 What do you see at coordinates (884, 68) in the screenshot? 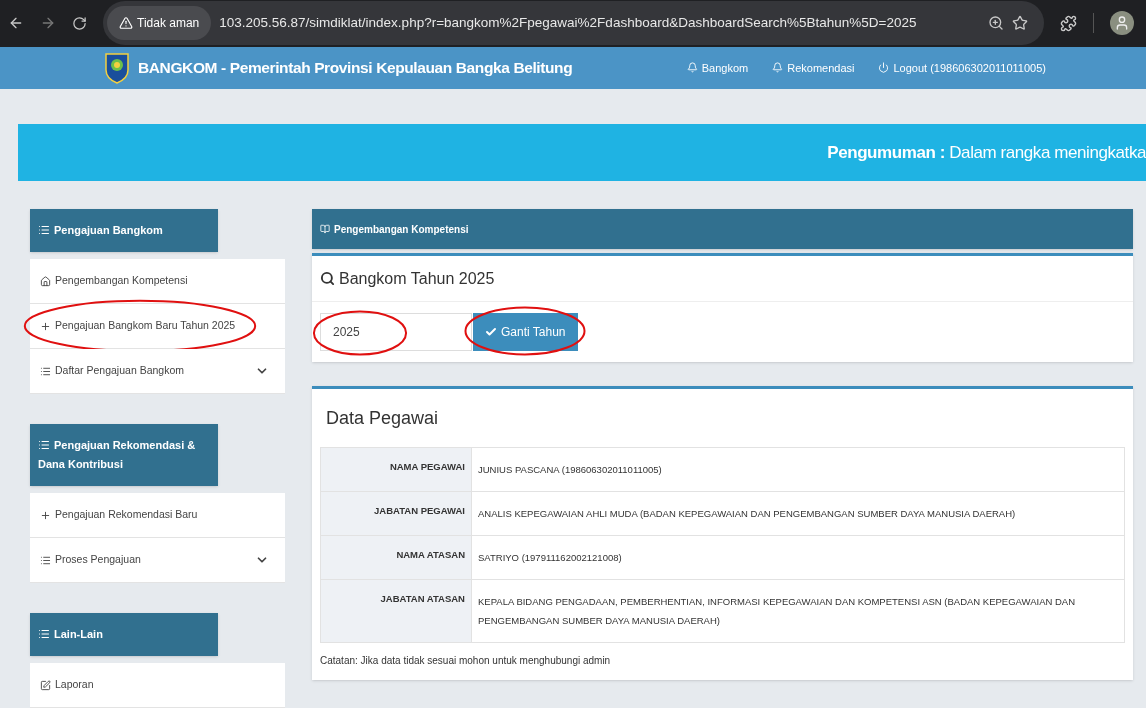
I see `power-icon` at bounding box center [884, 68].